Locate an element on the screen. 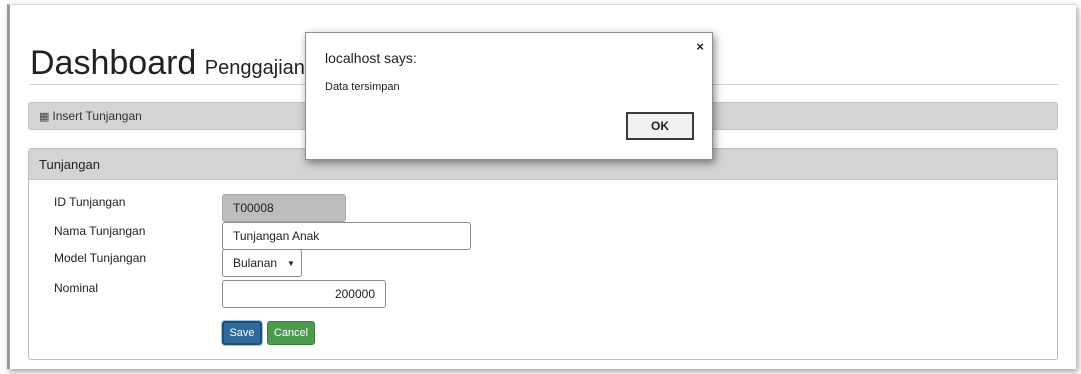  nama-tunjangan-input: Tunjangan Anak is located at coordinates (346, 236).